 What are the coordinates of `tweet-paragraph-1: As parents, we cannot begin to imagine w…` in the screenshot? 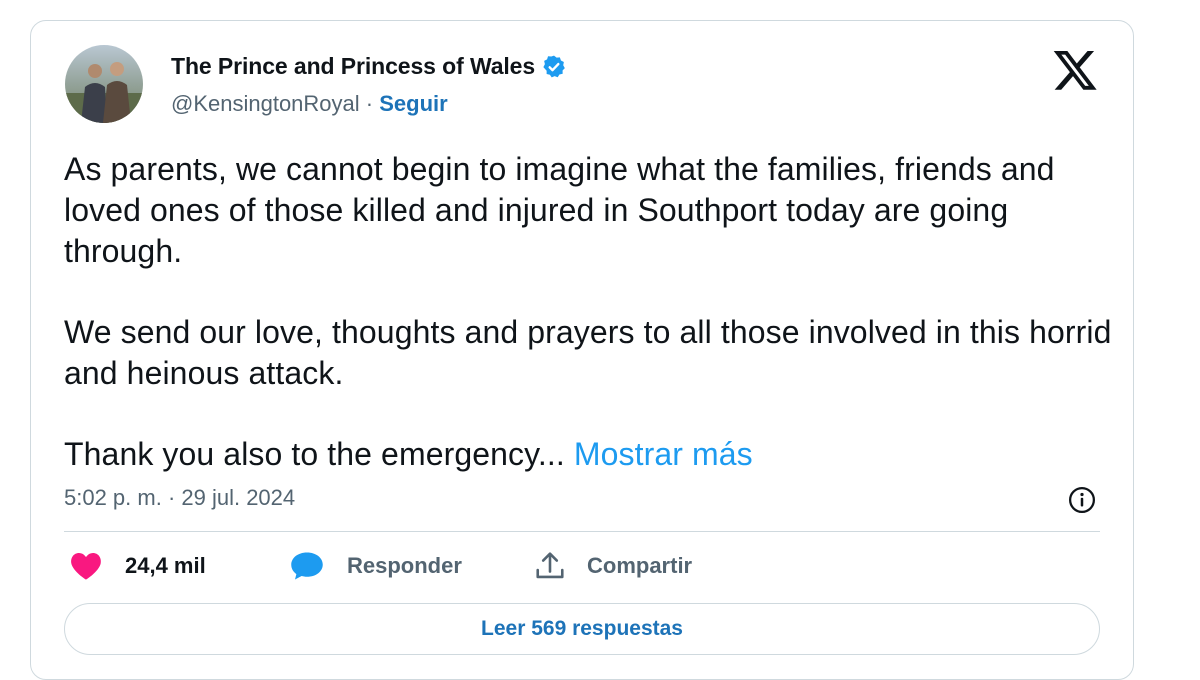 It's located at (559, 210).